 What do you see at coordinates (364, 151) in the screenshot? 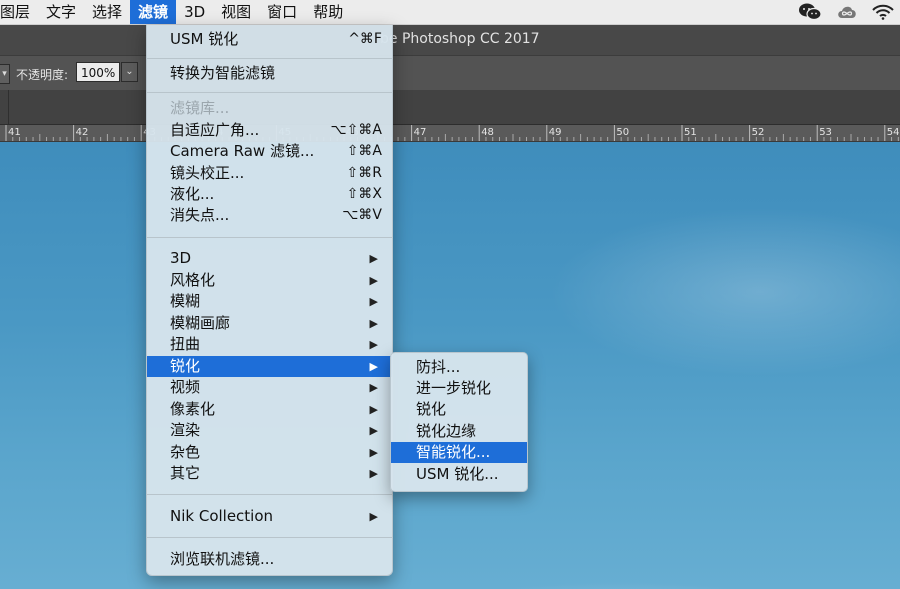
I see `shortcut-label: ⇧⌘A` at bounding box center [364, 151].